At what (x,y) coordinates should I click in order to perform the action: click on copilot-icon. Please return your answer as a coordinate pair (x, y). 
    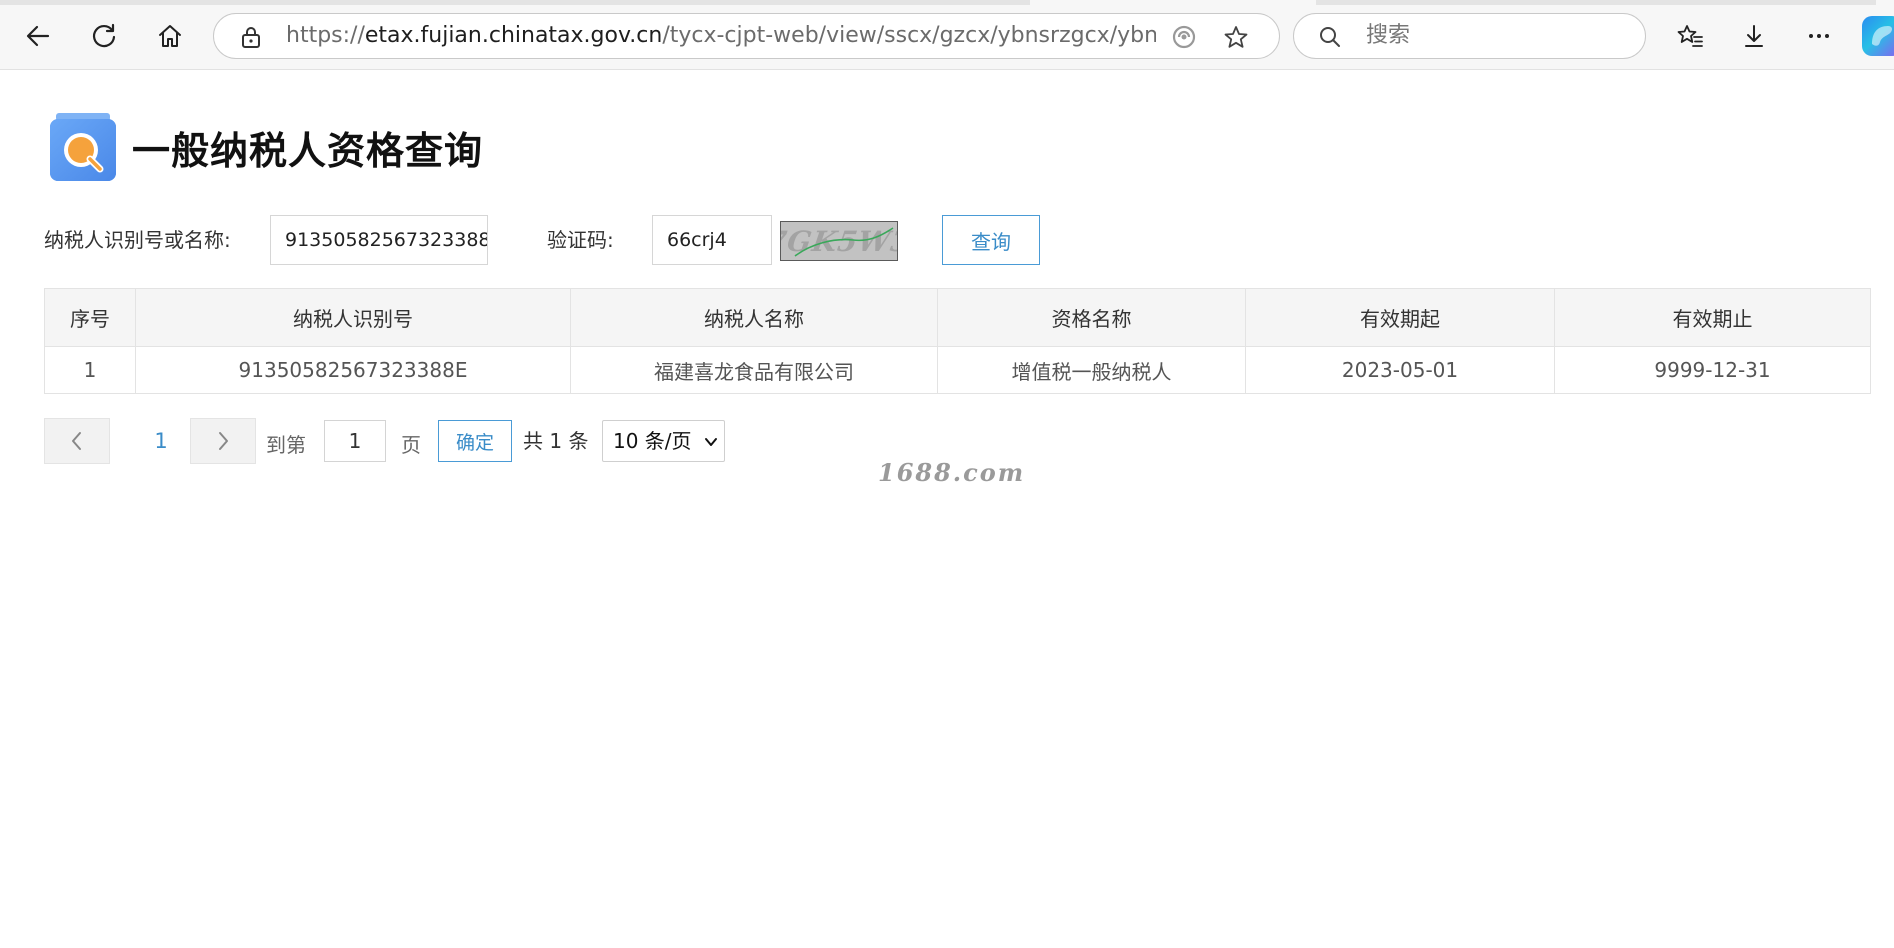
    Looking at the image, I should click on (1882, 36).